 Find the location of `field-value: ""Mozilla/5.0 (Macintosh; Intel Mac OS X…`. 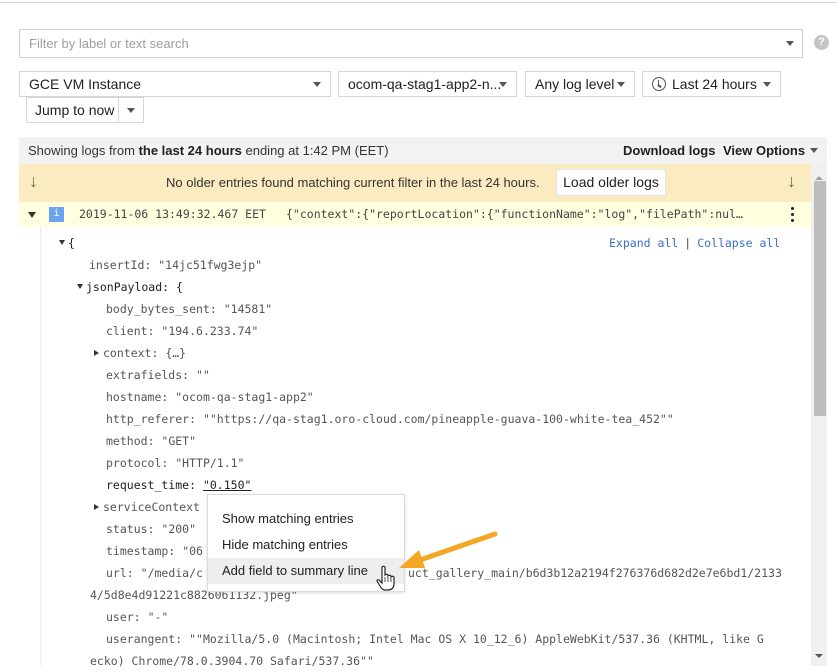

field-value: ""Mozilla/5.0 (Macintosh; Intel Mac OS X… is located at coordinates (476, 639).